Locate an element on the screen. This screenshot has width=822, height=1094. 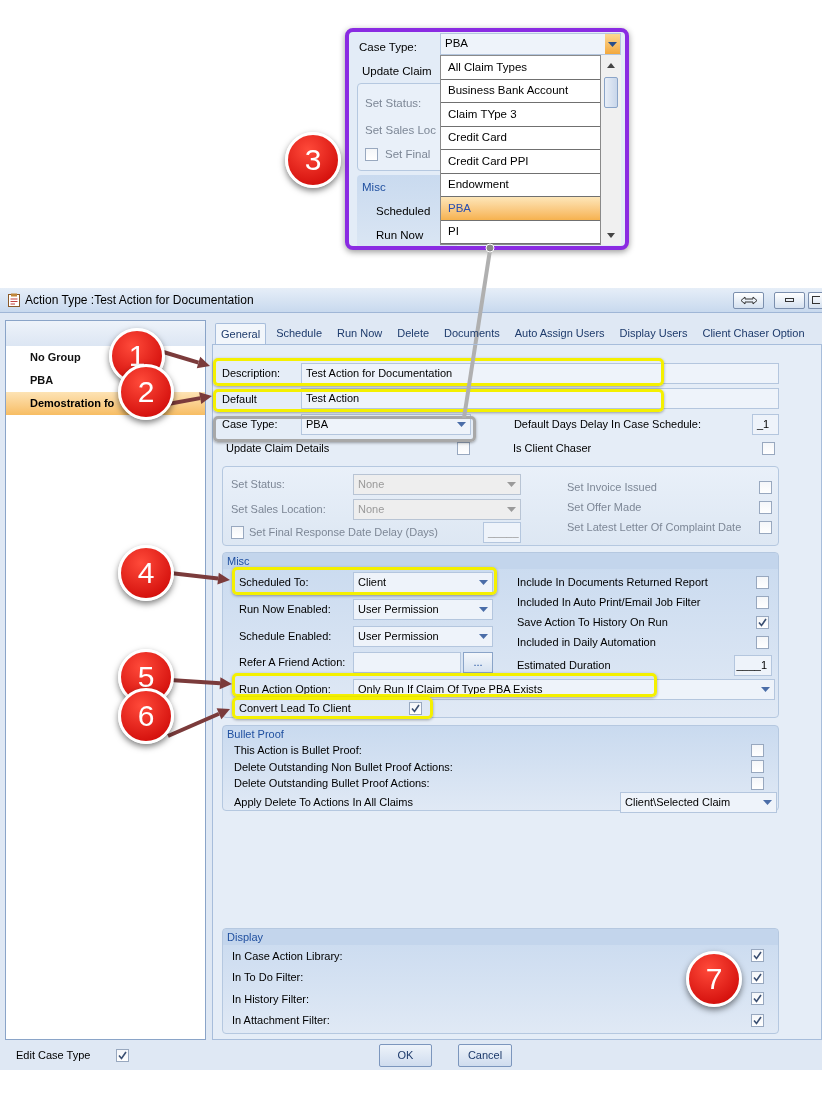
field-label: Save Action To History On Run is located at coordinates (593, 622).